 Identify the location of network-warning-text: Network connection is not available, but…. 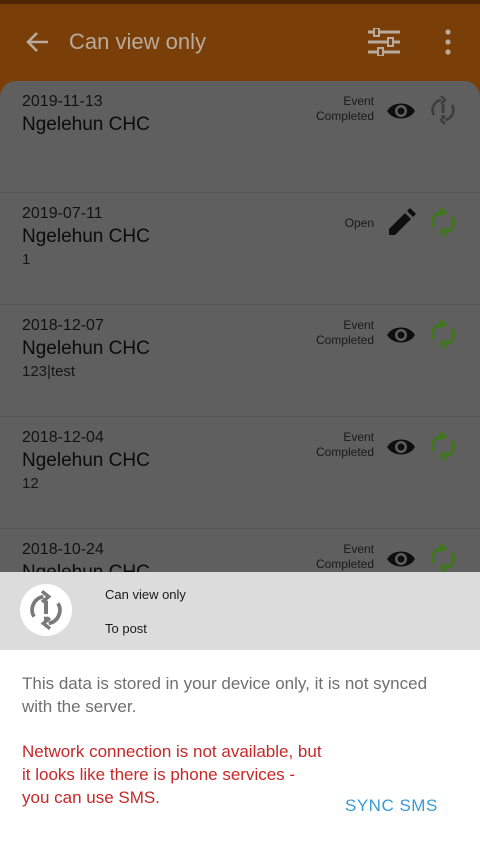
(172, 774).